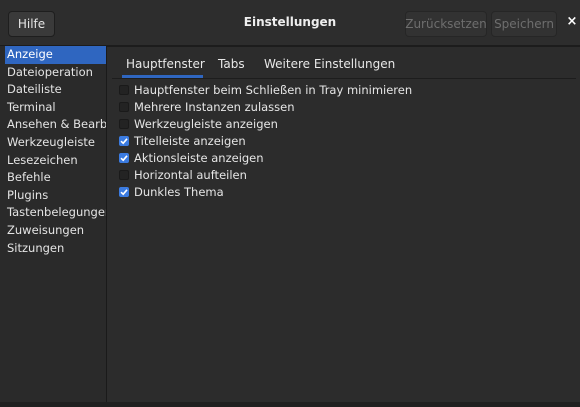 This screenshot has height=407, width=580. Describe the element at coordinates (165, 64) in the screenshot. I see `tab-hauptfenster: Hauptfenster` at that location.